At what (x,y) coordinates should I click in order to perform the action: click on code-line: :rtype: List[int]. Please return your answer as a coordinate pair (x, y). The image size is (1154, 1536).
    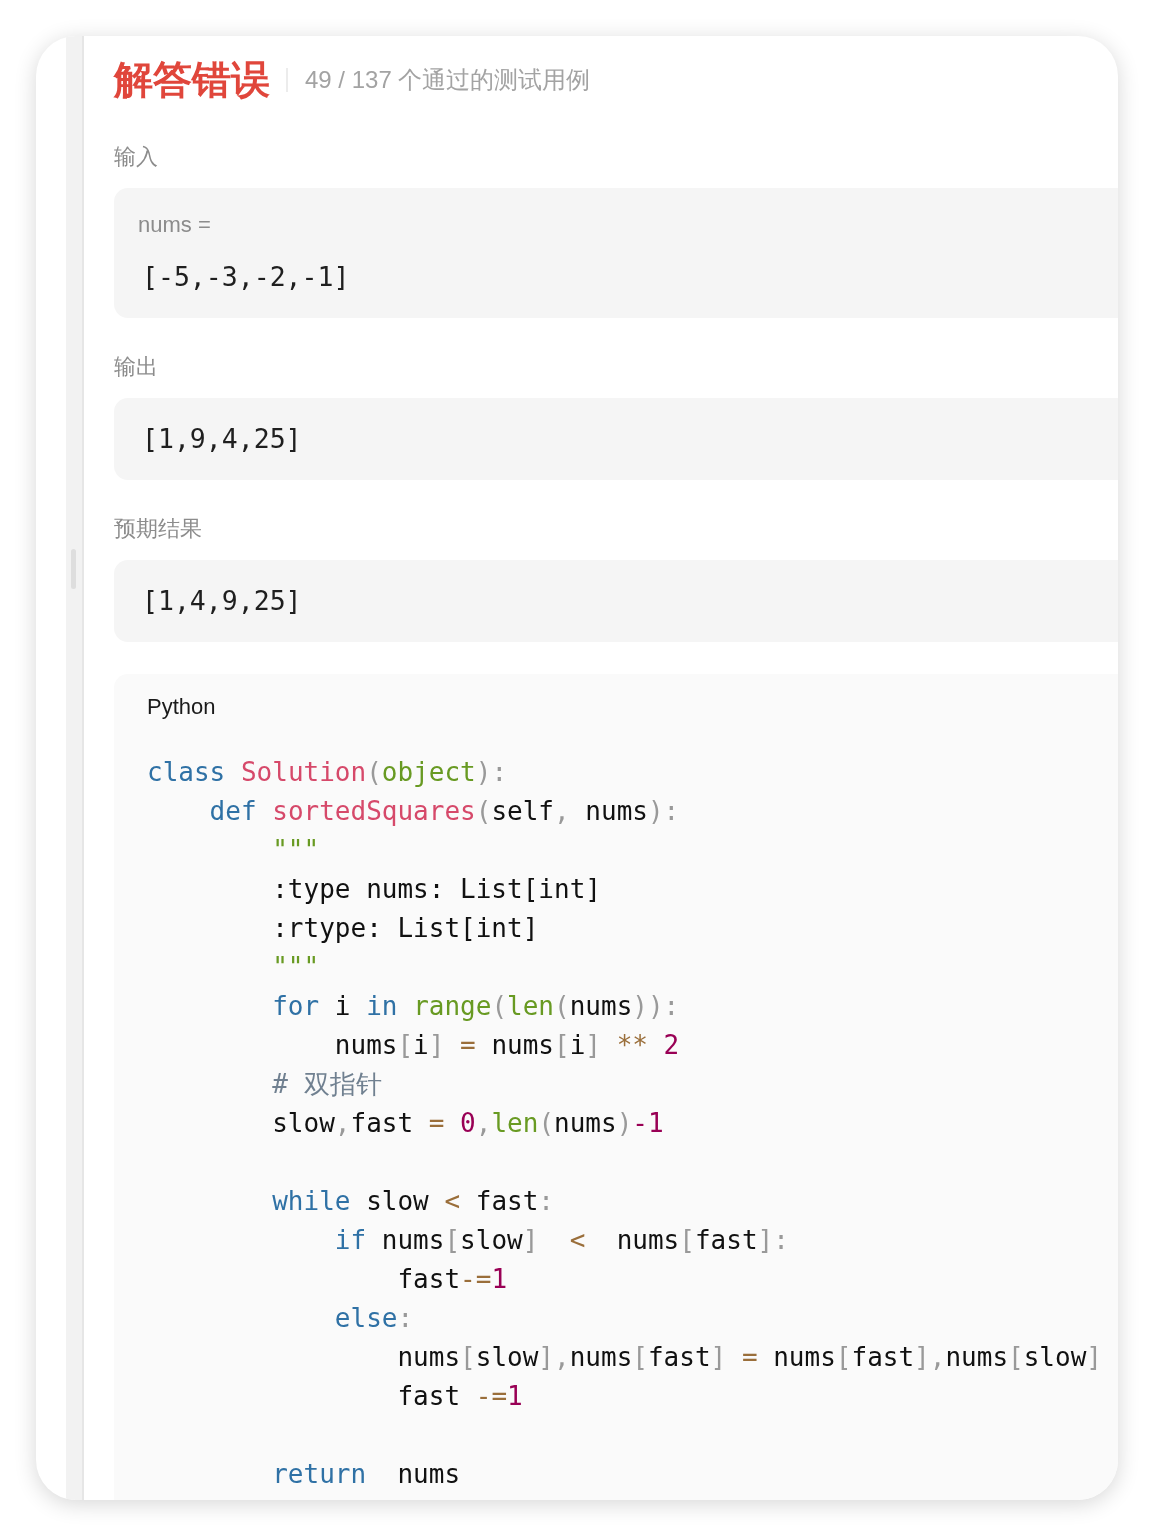
    Looking at the image, I should click on (405, 928).